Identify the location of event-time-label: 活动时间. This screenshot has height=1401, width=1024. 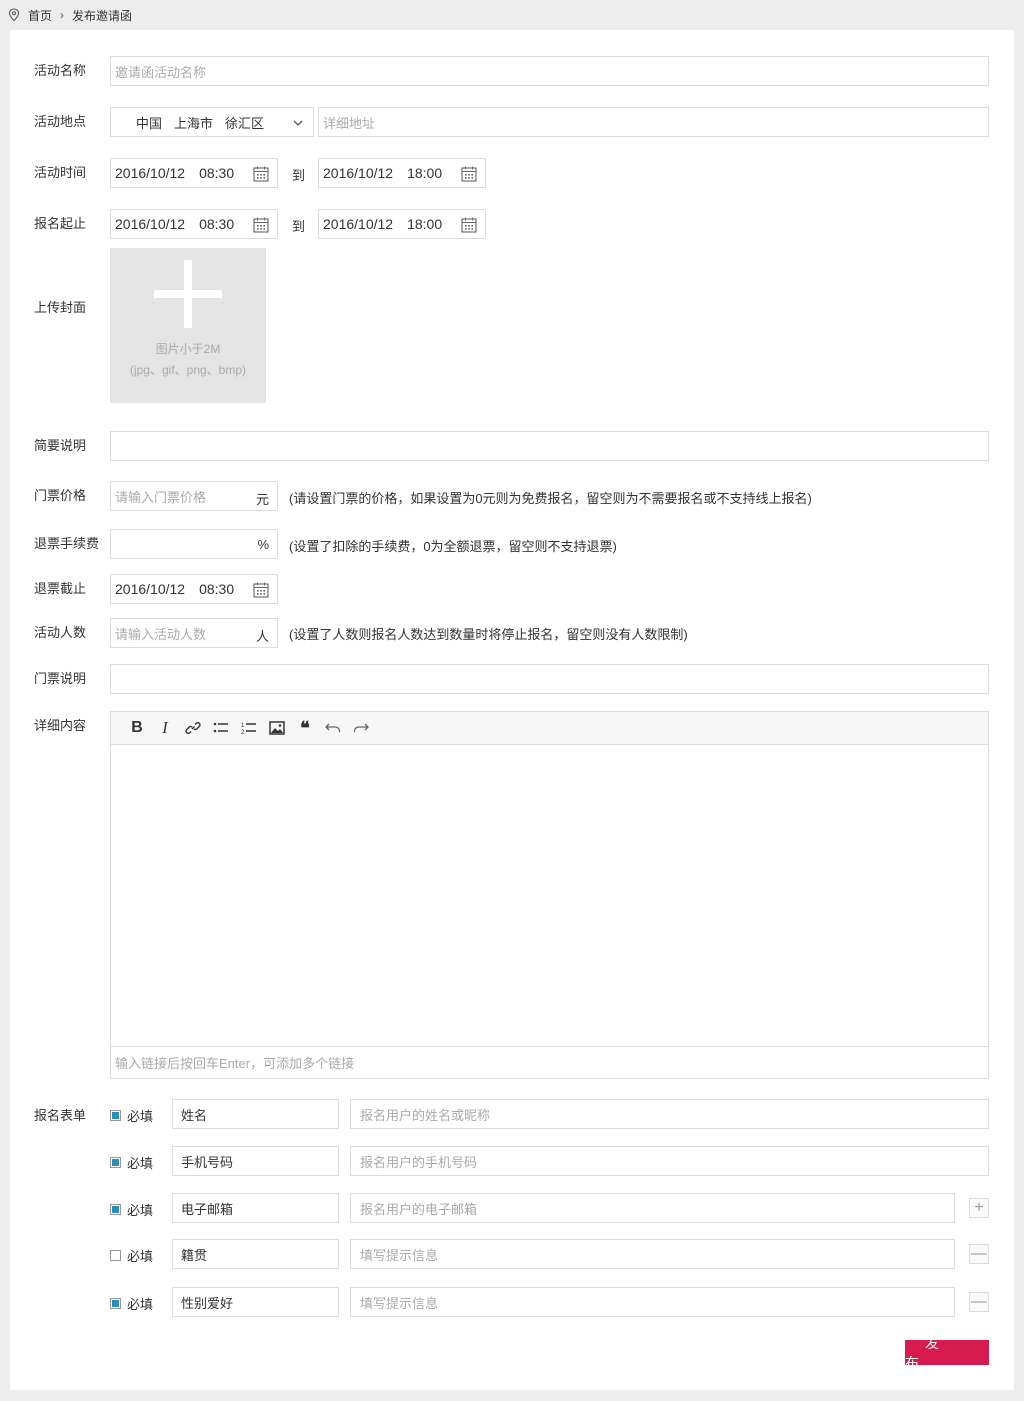
(60, 172).